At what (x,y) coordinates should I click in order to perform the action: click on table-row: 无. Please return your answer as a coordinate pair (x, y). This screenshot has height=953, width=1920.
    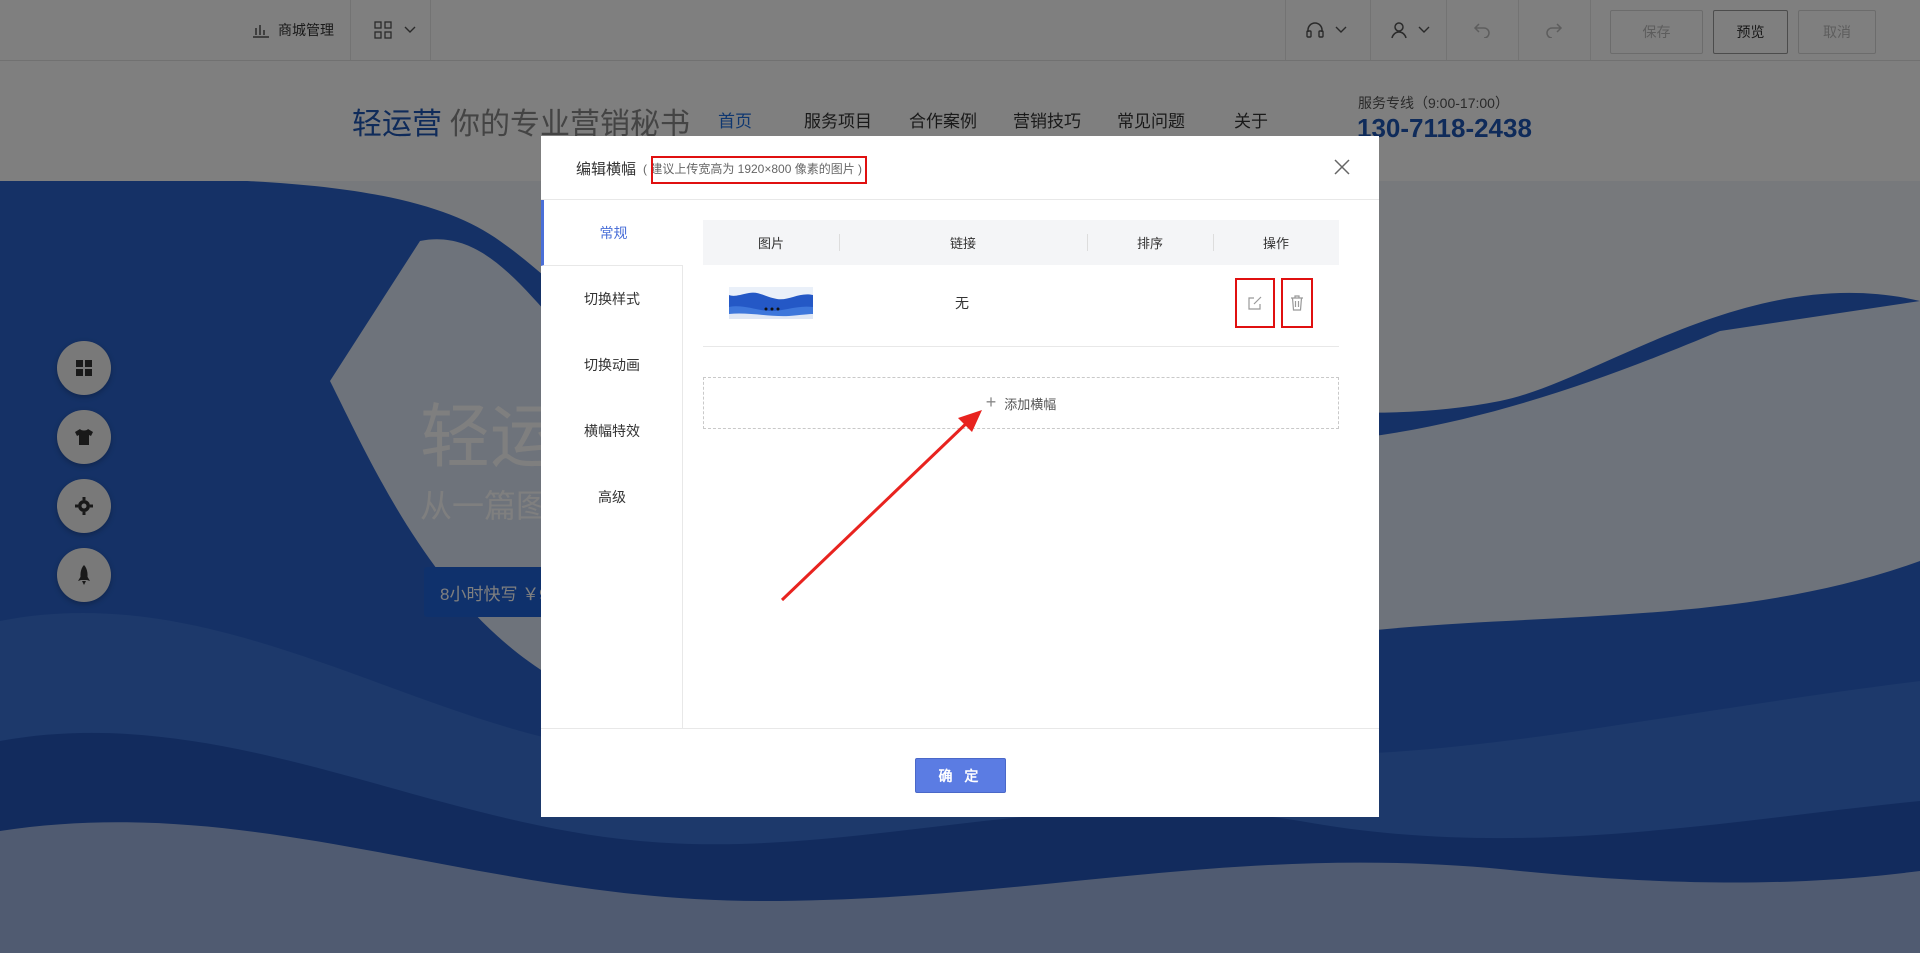
    Looking at the image, I should click on (1021, 306).